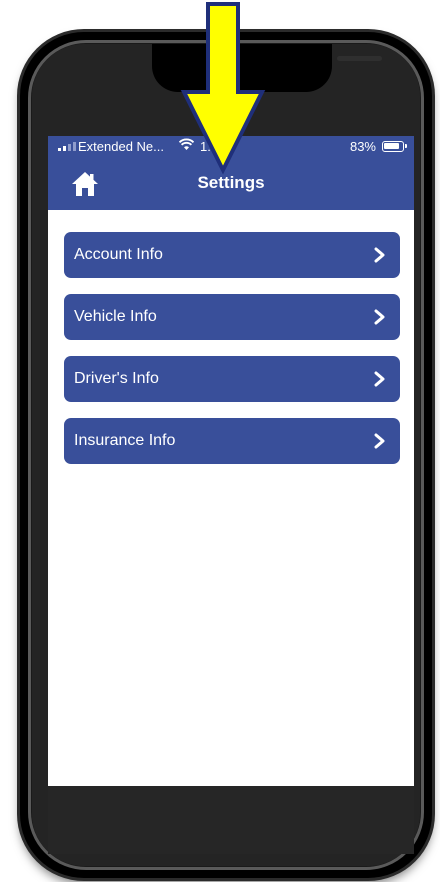 This screenshot has height=882, width=440. Describe the element at coordinates (118, 254) in the screenshot. I see `menu-item-label: Account Info` at that location.